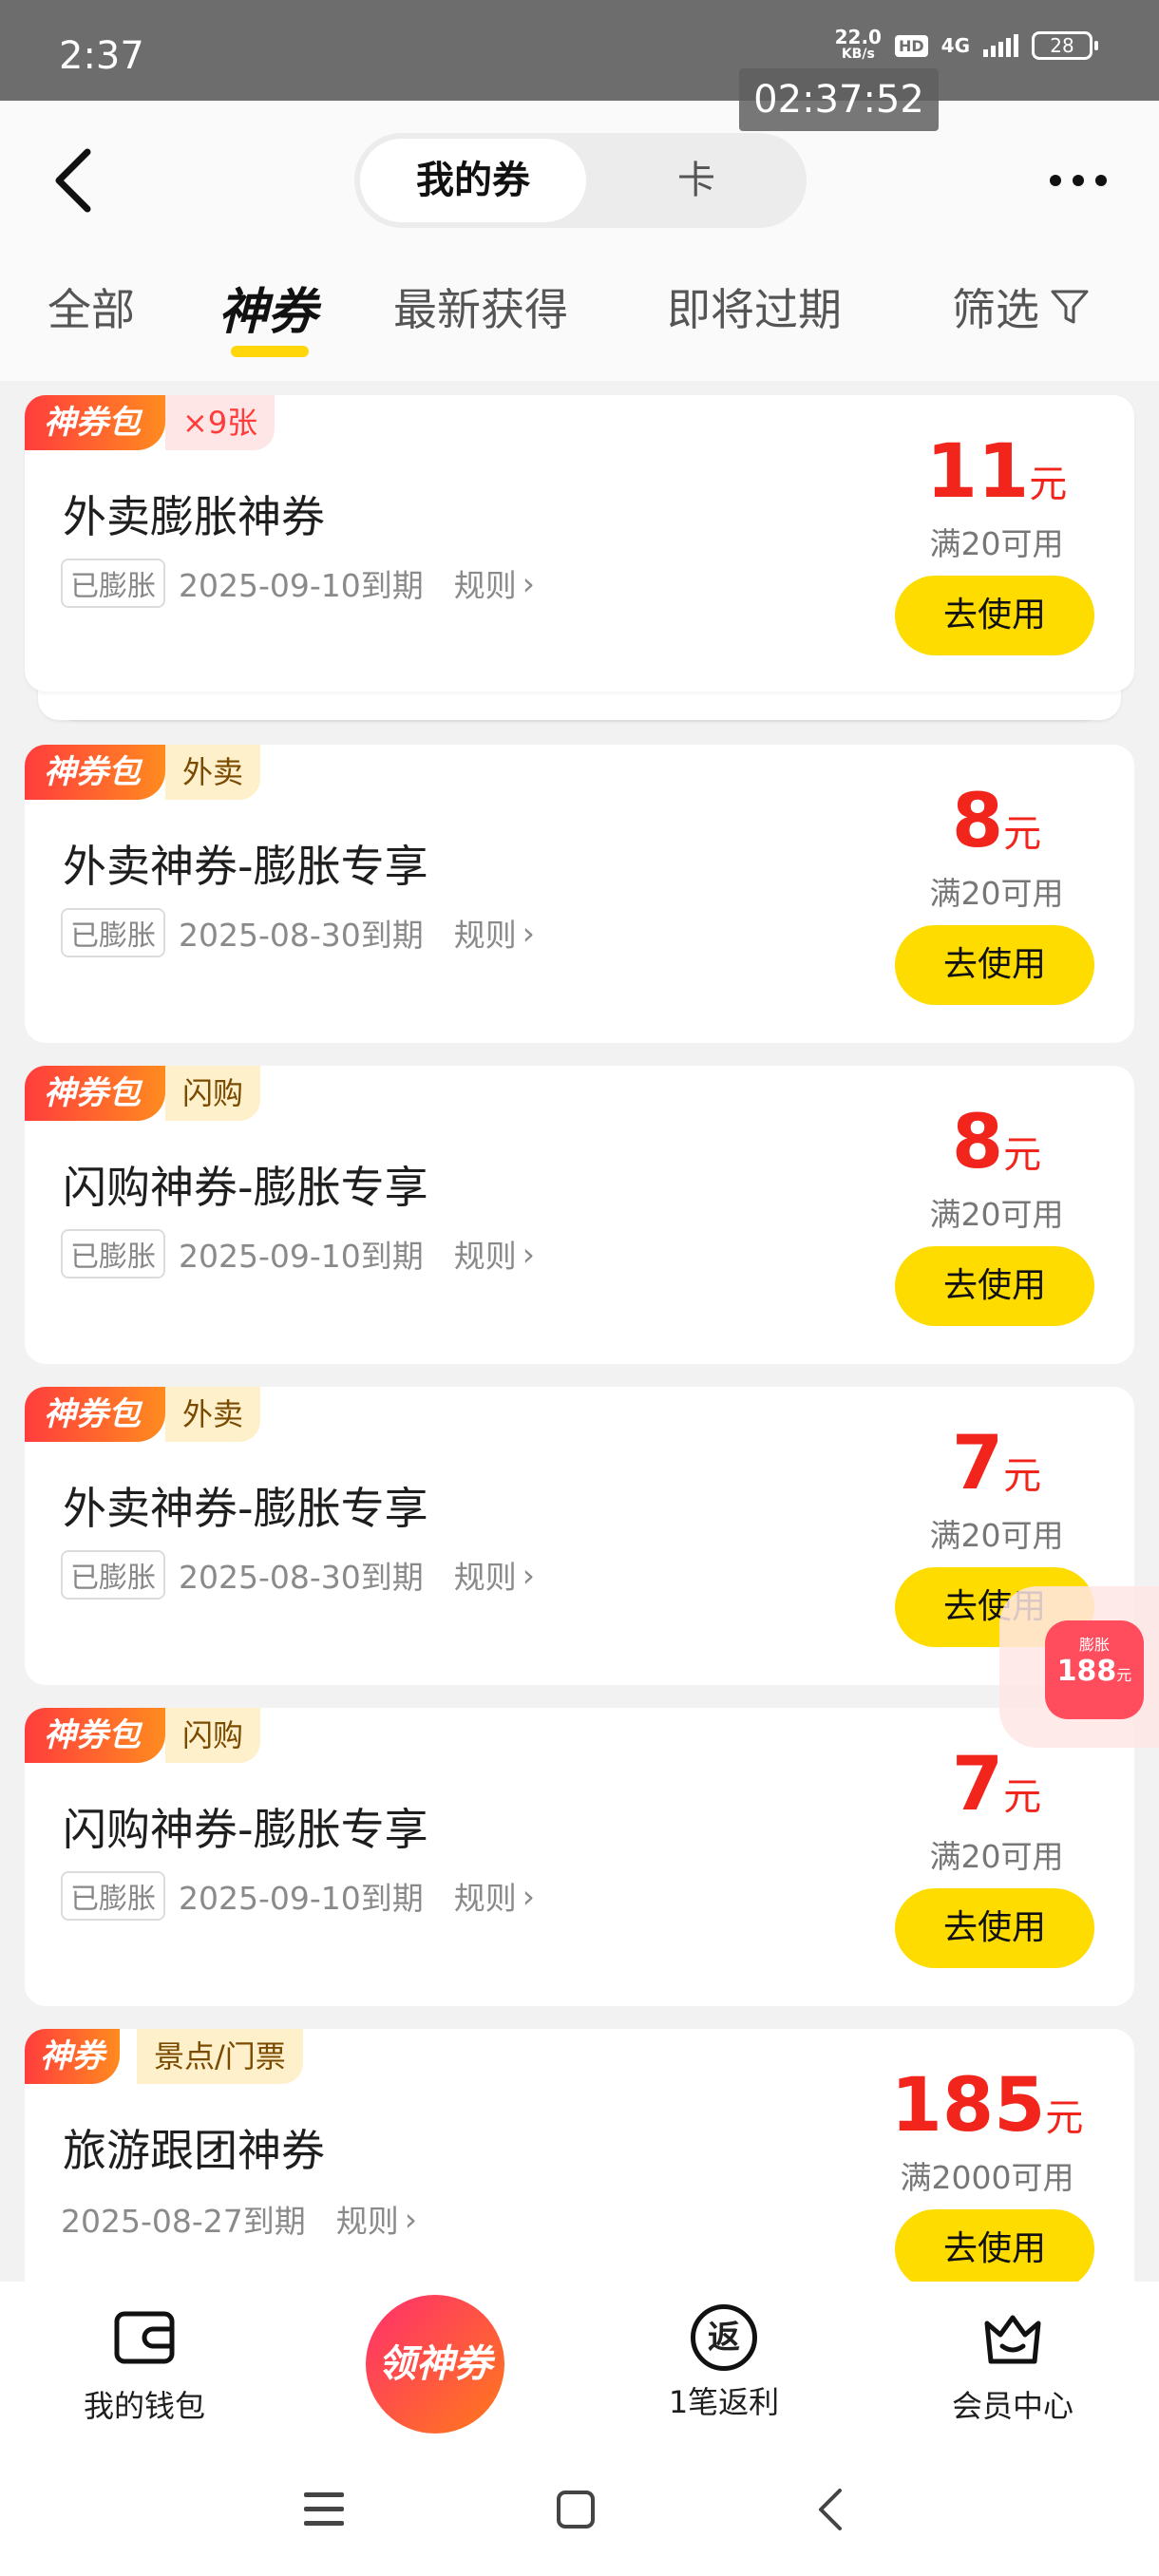  I want to click on coupon-title: 闪购神券-膨胀专享, so click(245, 1829).